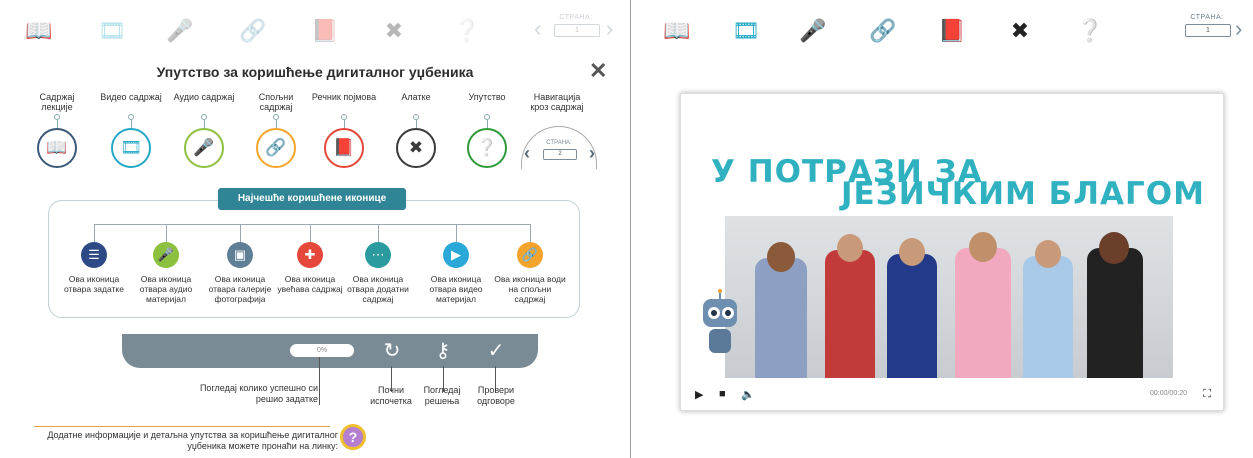 Image resolution: width=1253 pixels, height=458 pixels. I want to click on video-time: 00:00/00:20, so click(1168, 393).